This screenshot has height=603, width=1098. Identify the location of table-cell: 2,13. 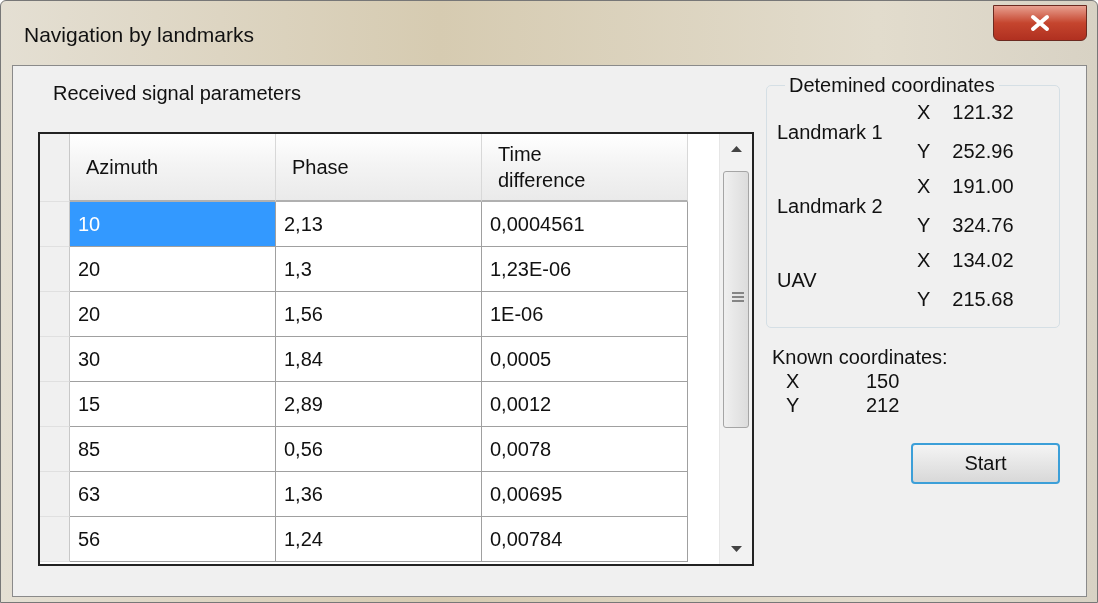
(379, 224).